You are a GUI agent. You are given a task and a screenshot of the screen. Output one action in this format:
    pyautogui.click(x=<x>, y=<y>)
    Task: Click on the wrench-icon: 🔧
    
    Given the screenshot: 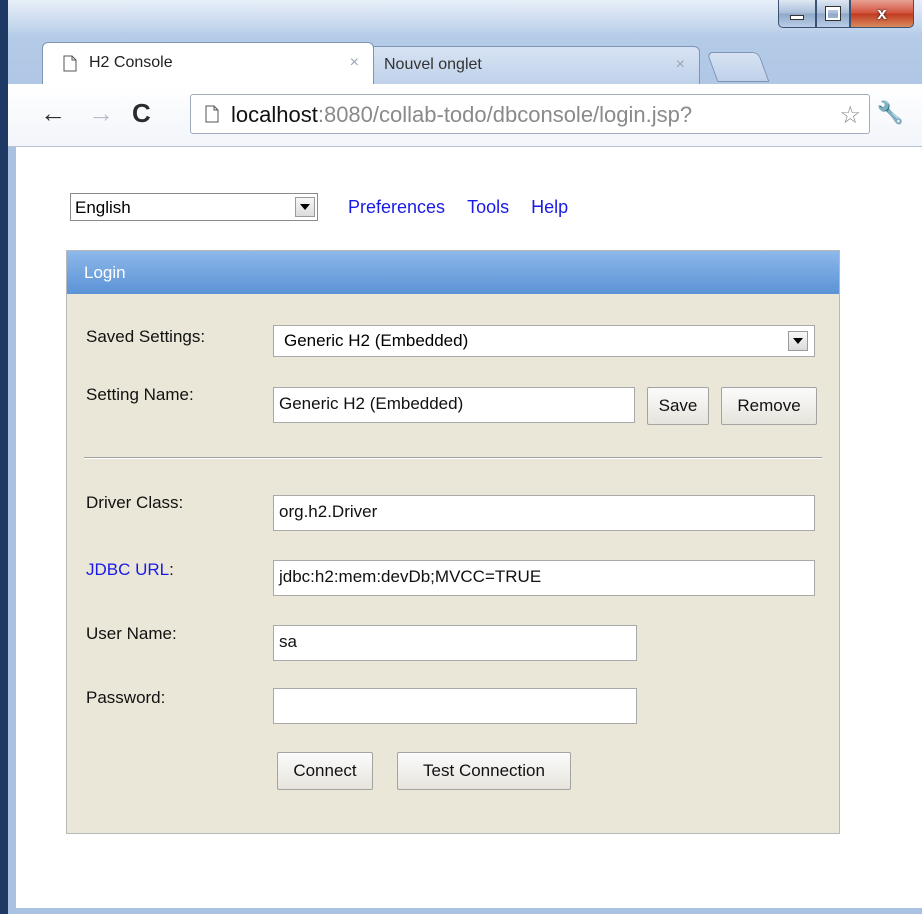 What is the action you would take?
    pyautogui.click(x=890, y=113)
    